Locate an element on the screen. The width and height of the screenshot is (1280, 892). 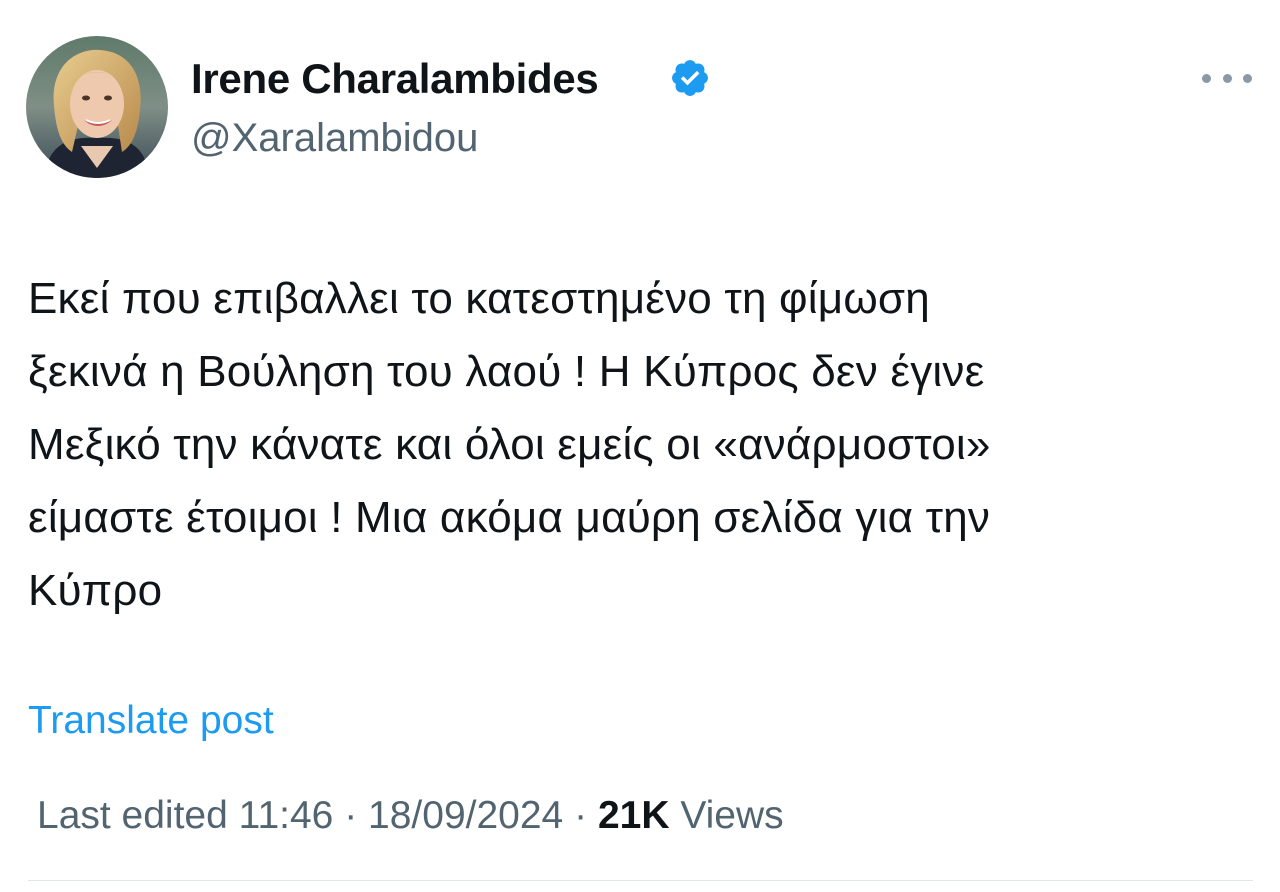
more-horizontal-icon is located at coordinates (1227, 78).